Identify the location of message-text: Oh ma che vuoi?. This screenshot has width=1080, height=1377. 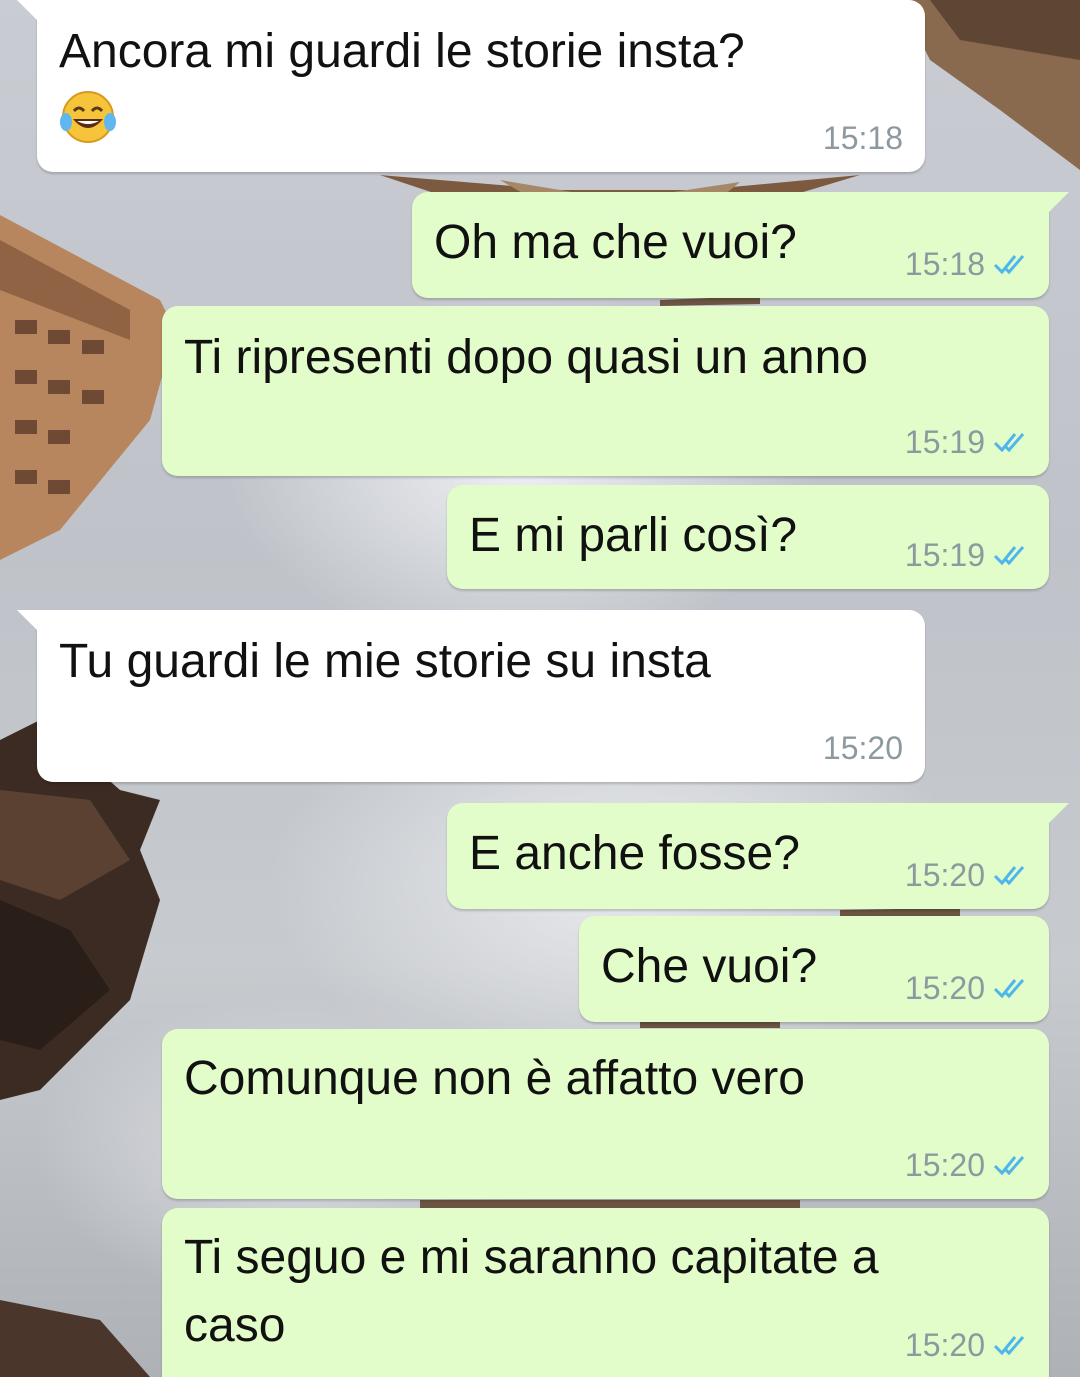
(615, 242).